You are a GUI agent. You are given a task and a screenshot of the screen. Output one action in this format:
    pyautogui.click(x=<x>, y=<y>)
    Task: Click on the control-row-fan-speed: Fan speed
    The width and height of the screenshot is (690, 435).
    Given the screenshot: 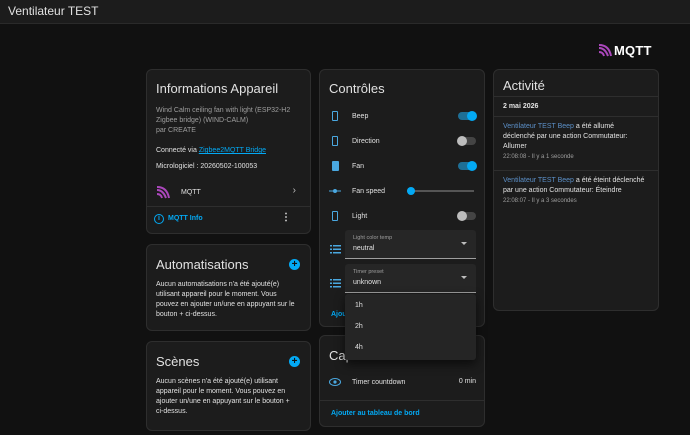 What is the action you would take?
    pyautogui.click(x=402, y=191)
    